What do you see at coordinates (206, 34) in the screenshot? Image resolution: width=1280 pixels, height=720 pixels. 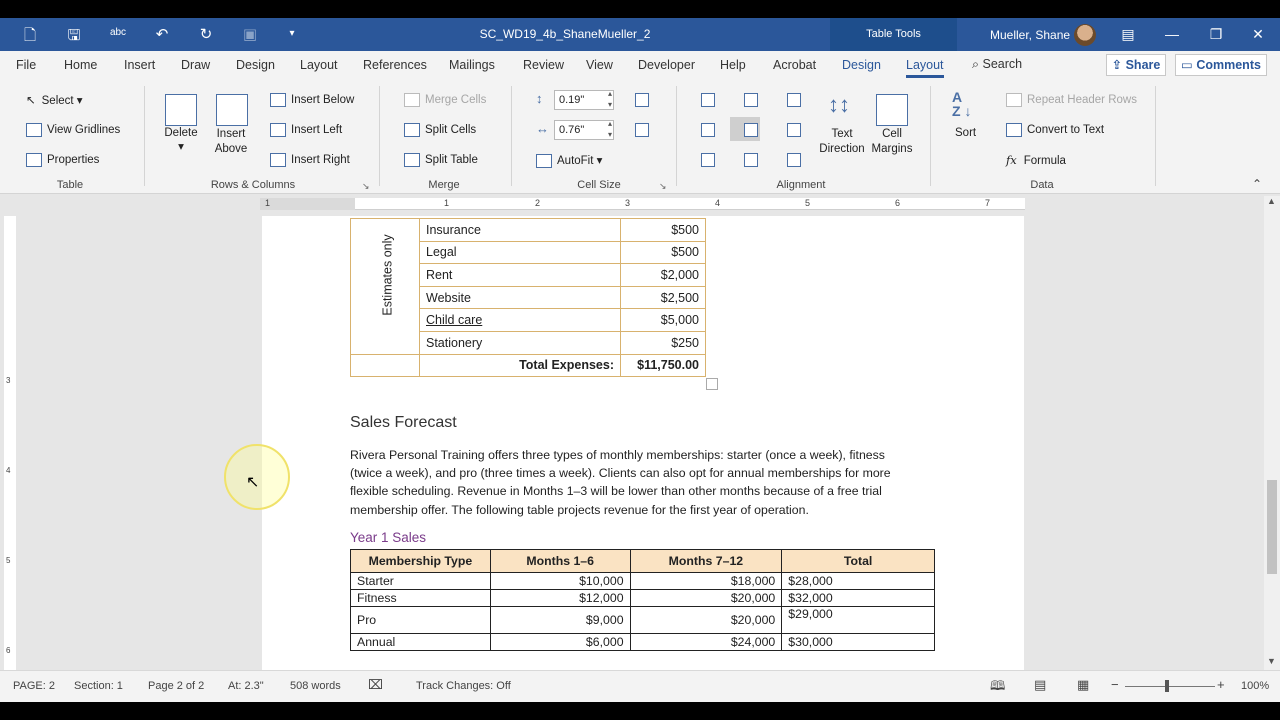 I see `redo-icon: ↻` at bounding box center [206, 34].